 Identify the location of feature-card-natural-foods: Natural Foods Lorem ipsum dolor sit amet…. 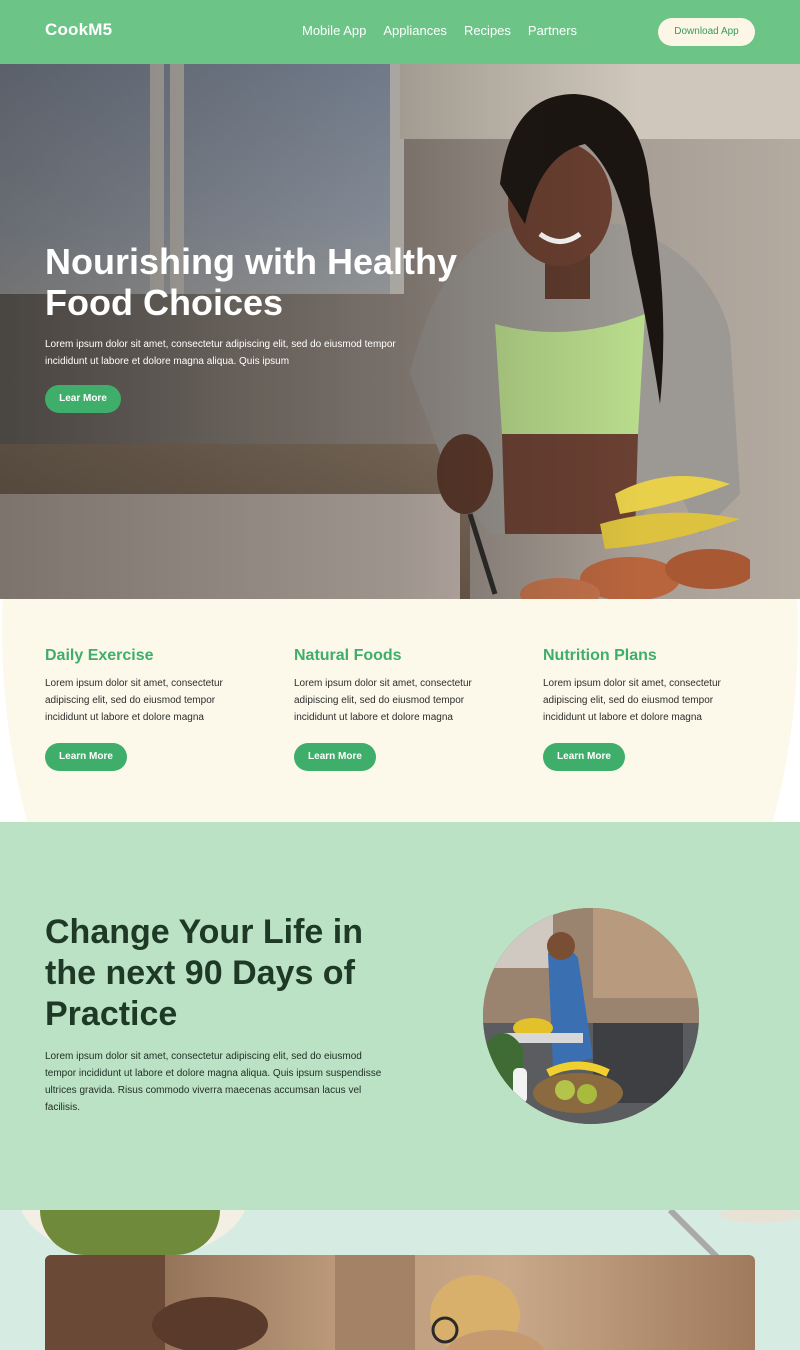
(394, 709).